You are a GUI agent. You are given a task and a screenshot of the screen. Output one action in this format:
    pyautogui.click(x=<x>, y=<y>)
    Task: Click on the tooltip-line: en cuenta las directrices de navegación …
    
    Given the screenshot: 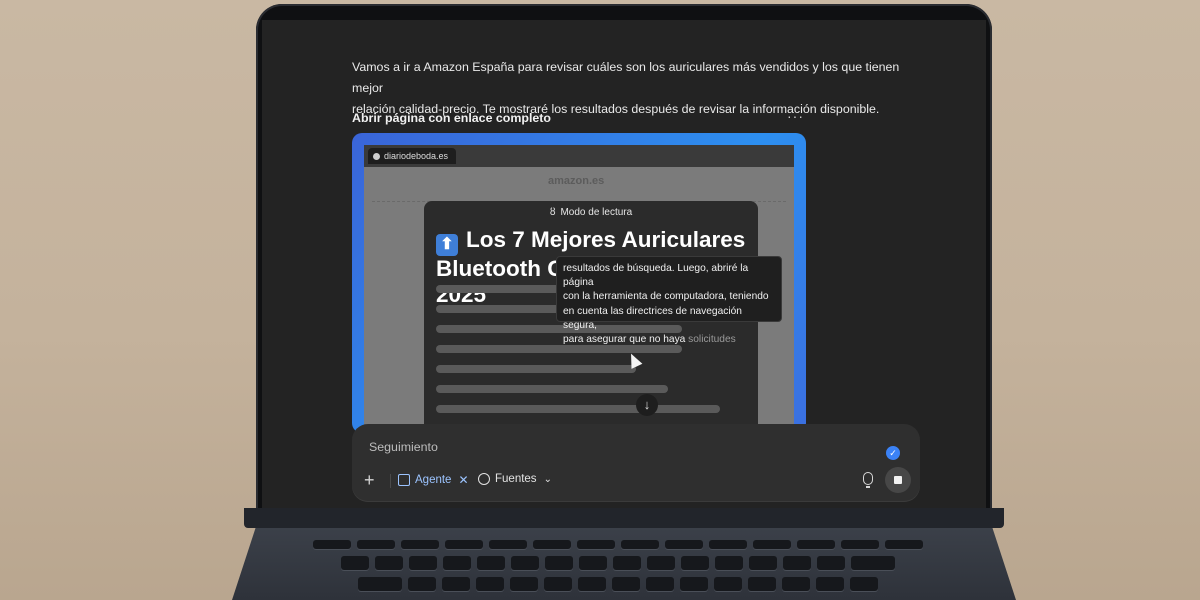 What is the action you would take?
    pyautogui.click(x=652, y=318)
    